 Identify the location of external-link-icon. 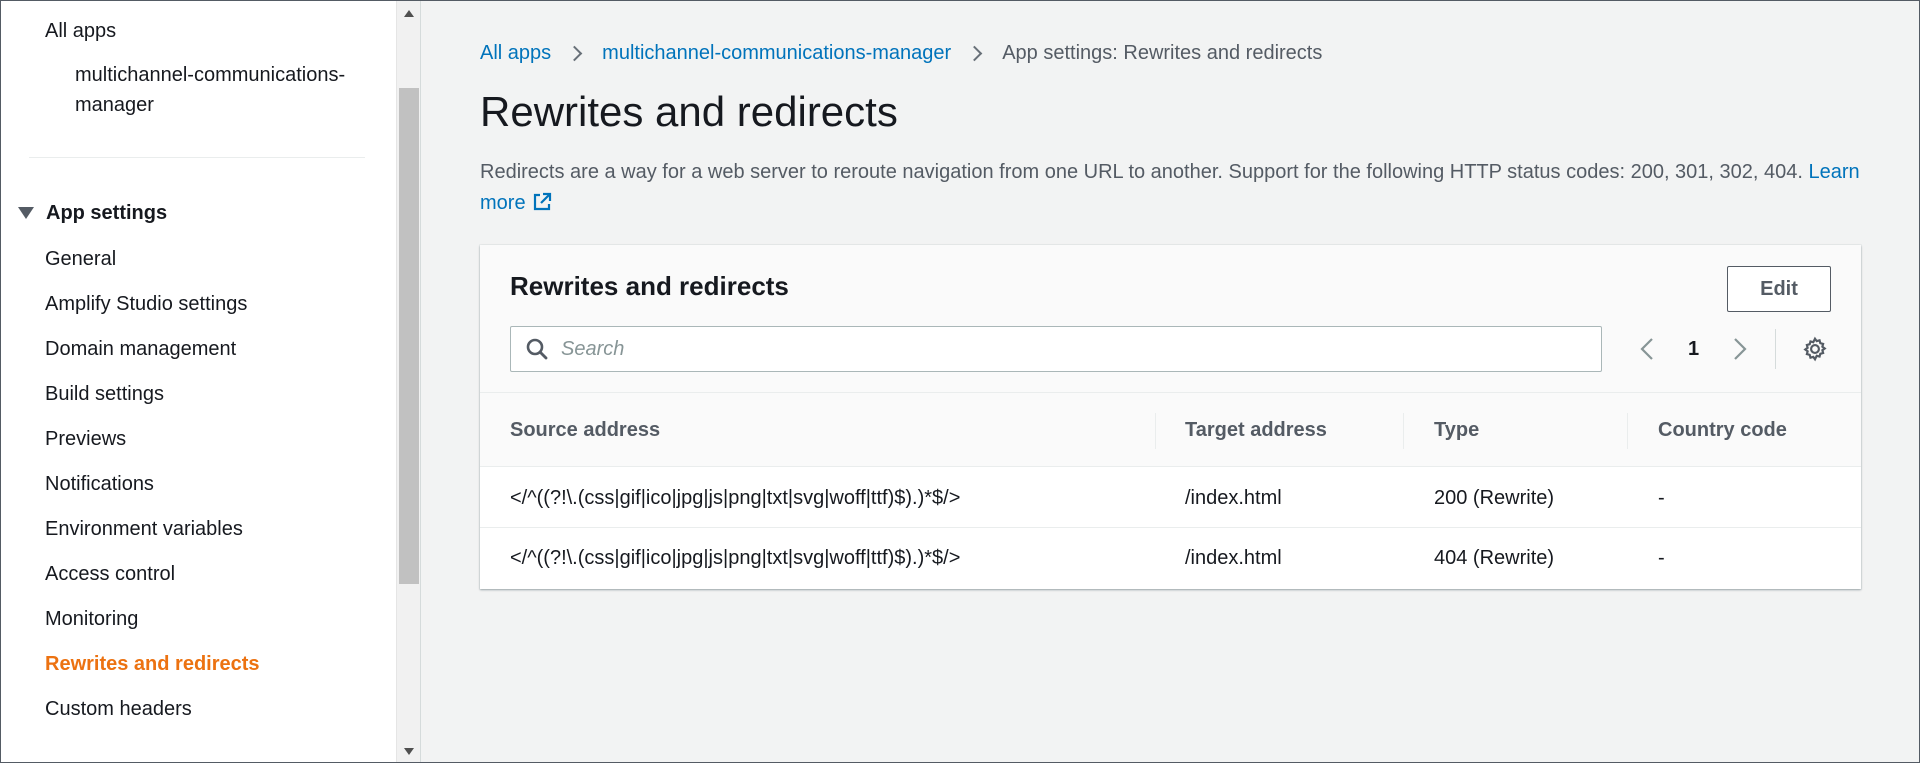
(542, 201).